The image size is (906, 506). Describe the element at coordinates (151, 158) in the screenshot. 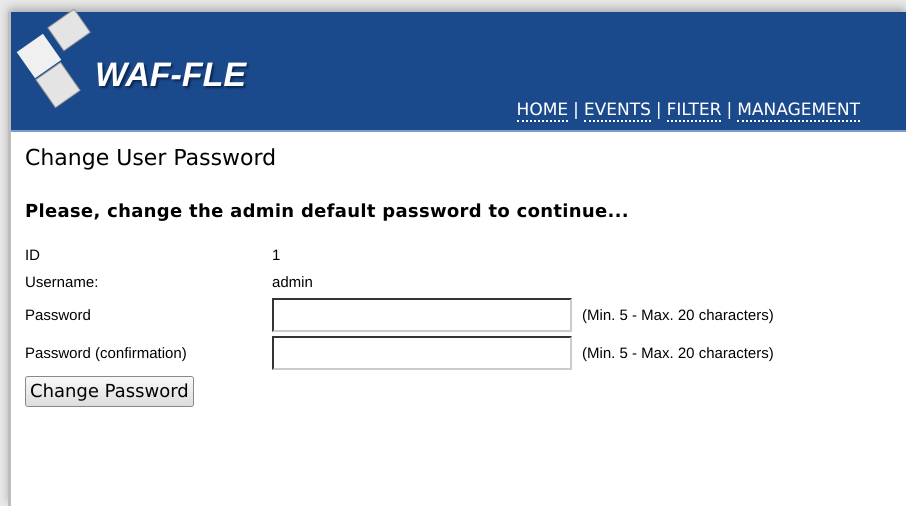

I see `page-title: Change User Password` at that location.